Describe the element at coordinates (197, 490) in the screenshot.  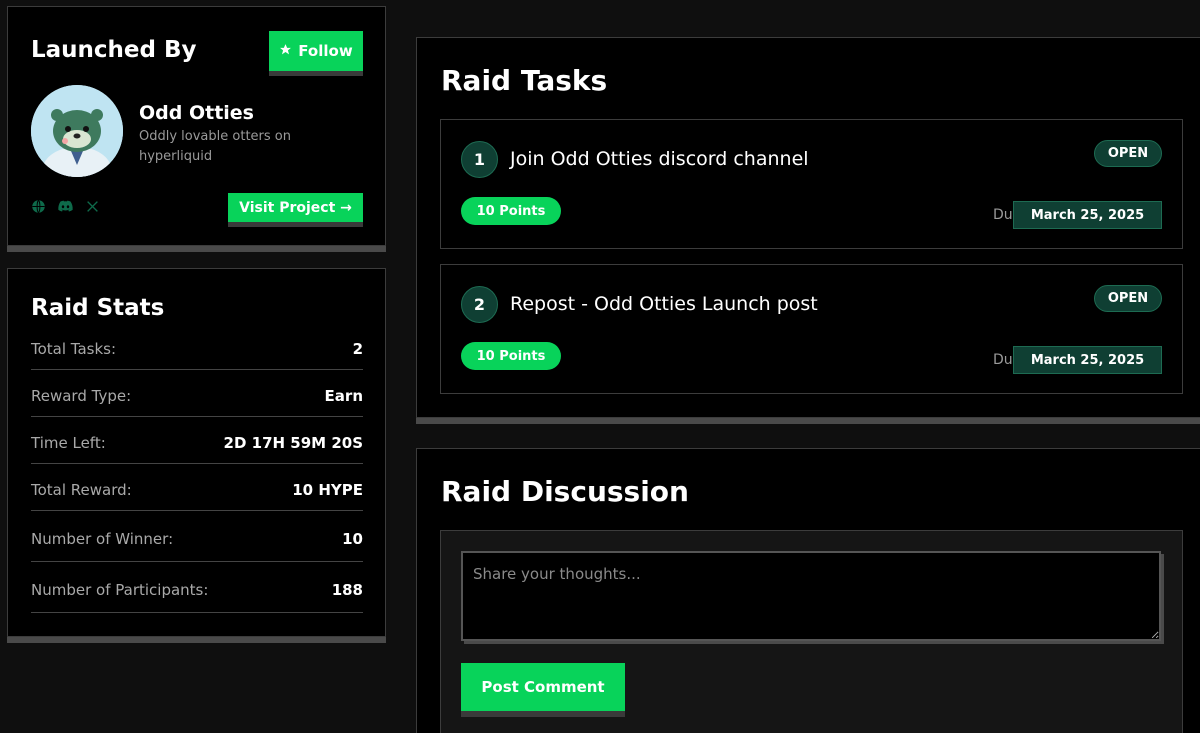
I see `stat-row-total-reward: Total Reward: 10 HYPE` at that location.